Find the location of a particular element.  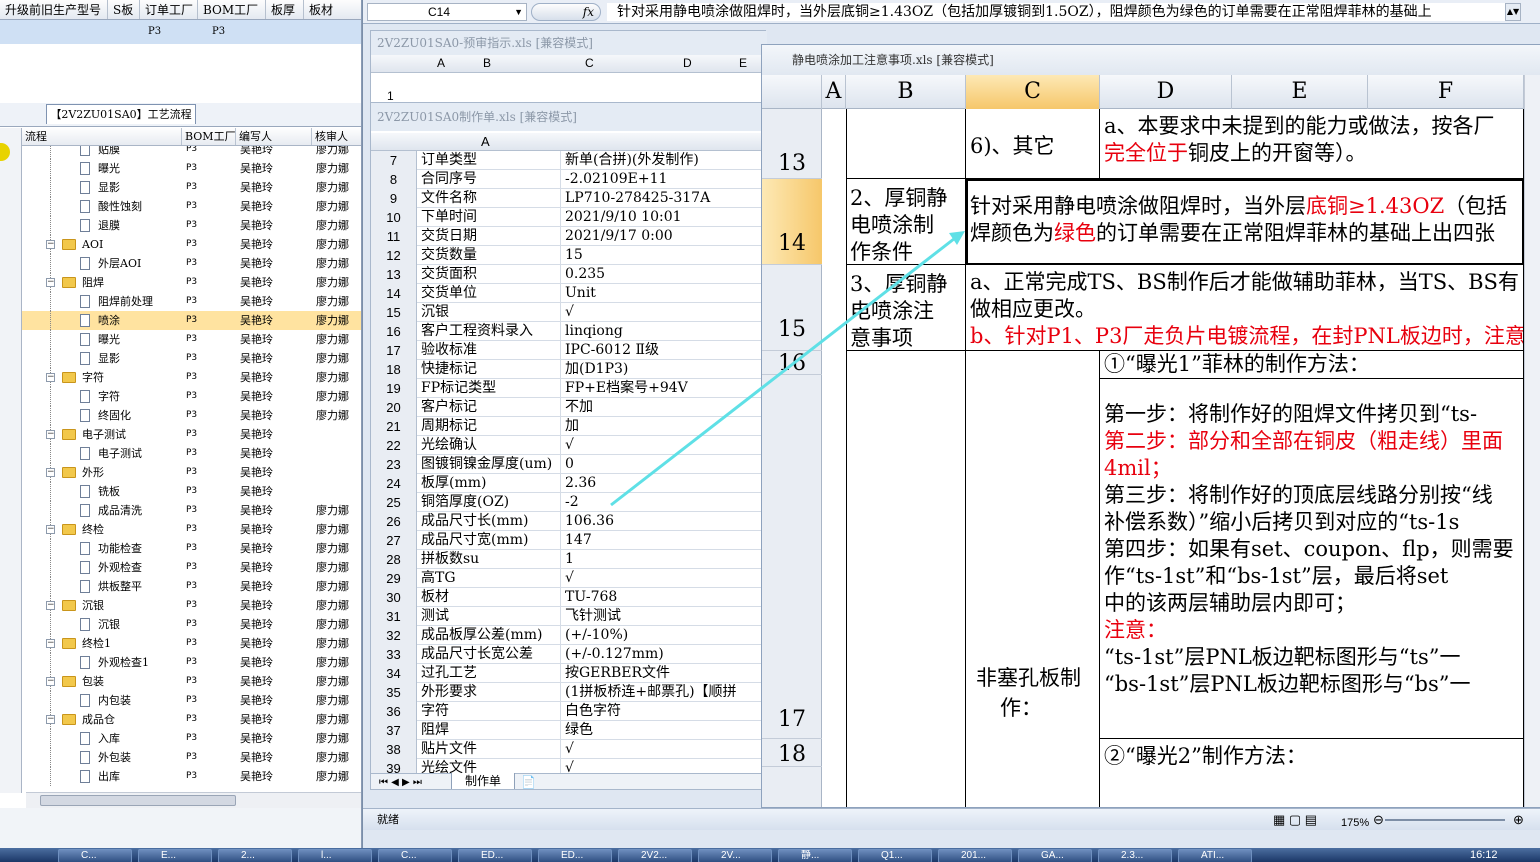

name-box: C14 ▼ is located at coordinates (447, 12).